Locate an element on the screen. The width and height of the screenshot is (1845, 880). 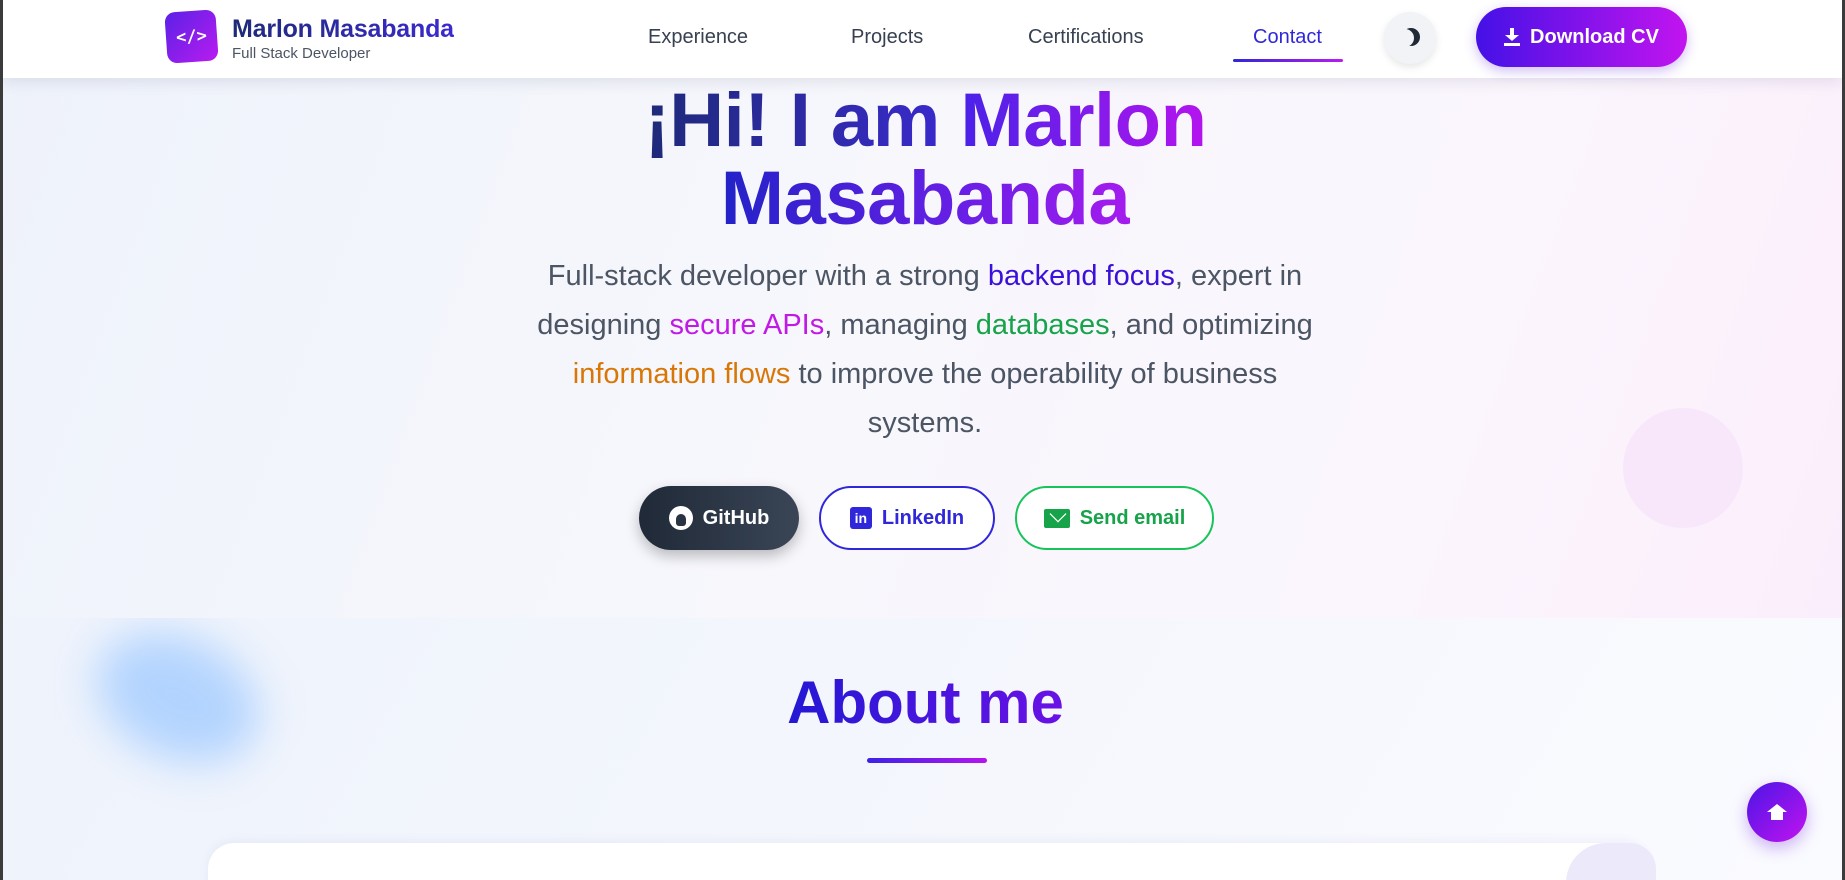
home-icon is located at coordinates (1777, 812).